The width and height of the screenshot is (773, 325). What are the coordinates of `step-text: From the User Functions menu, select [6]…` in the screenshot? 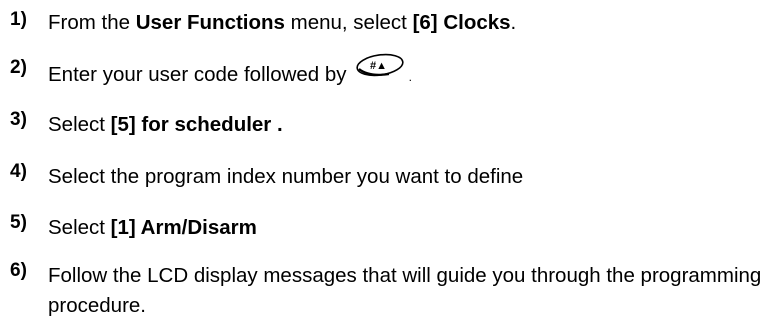 It's located at (282, 22).